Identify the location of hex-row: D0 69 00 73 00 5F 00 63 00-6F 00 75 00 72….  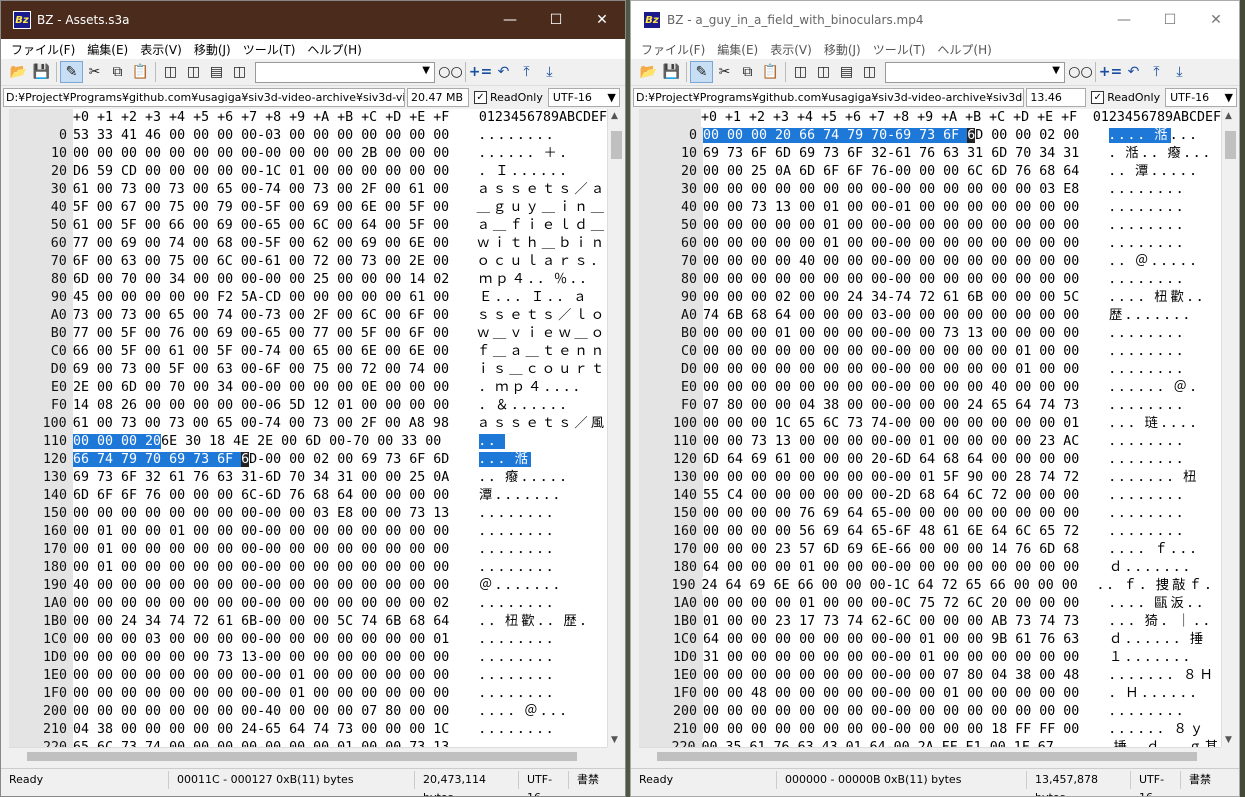
(308, 370).